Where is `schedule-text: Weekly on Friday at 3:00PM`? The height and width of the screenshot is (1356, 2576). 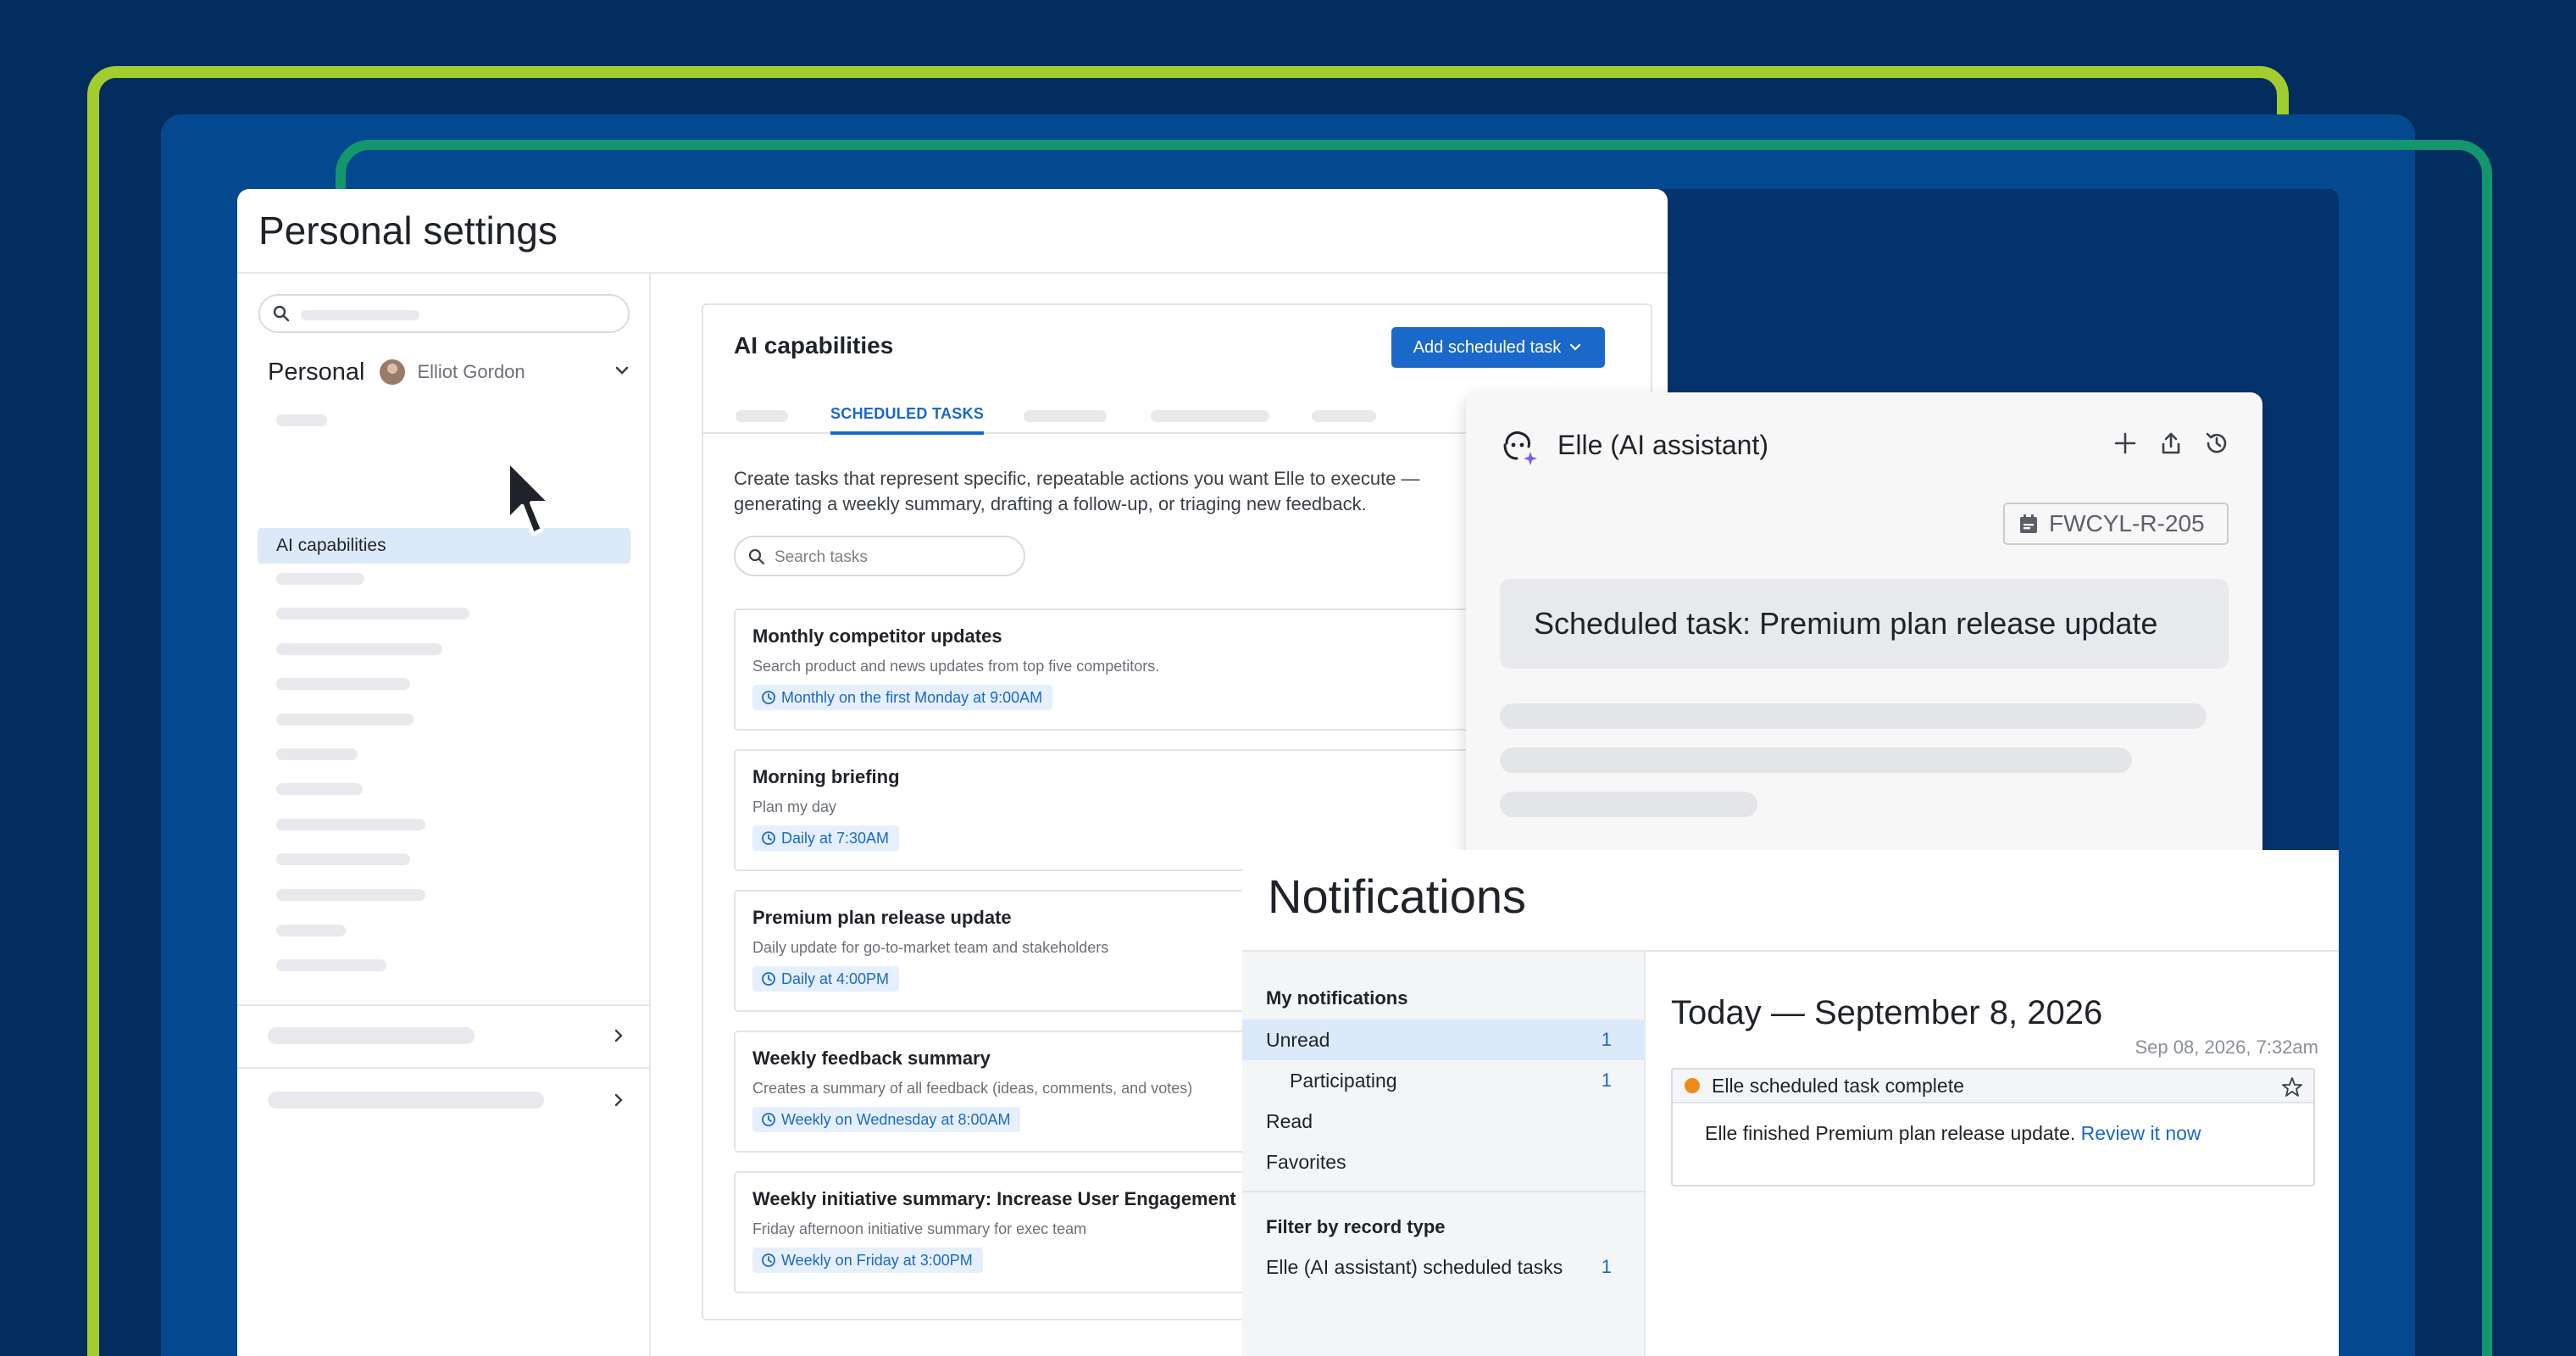 schedule-text: Weekly on Friday at 3:00PM is located at coordinates (877, 1260).